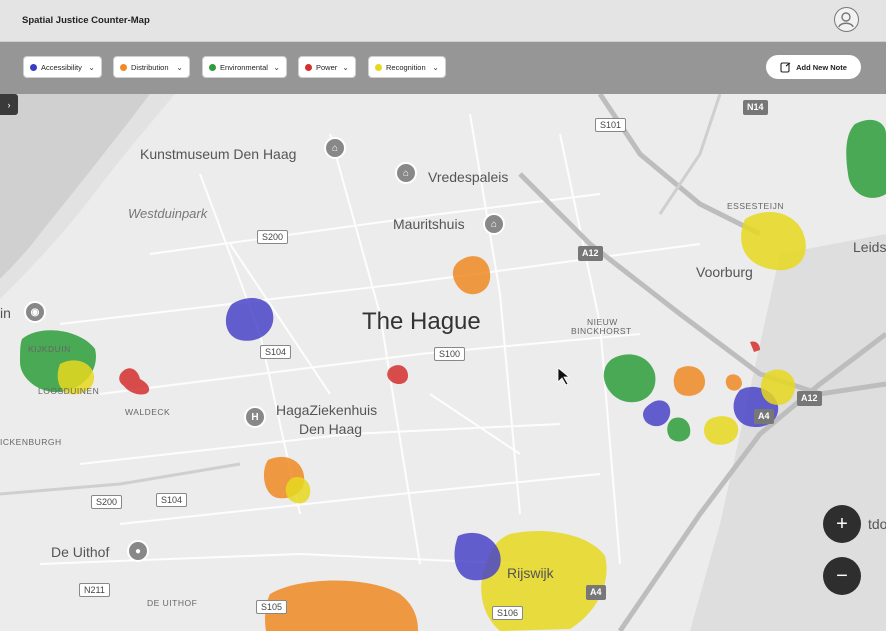  Describe the element at coordinates (611, 125) in the screenshot. I see `road-shield: S101` at that location.